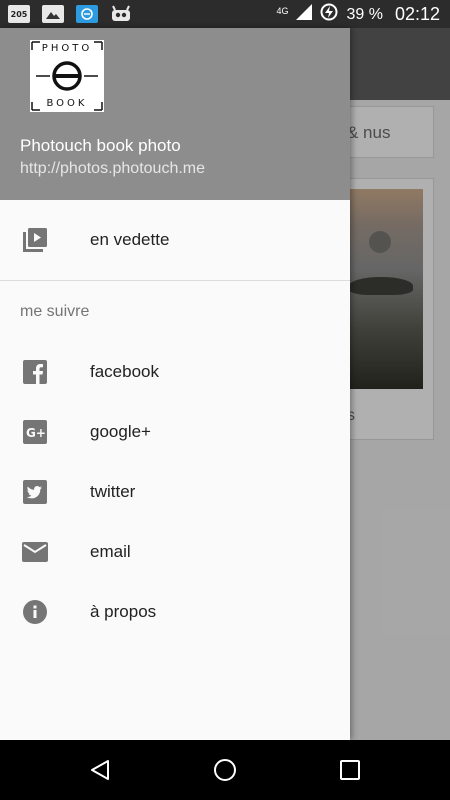  I want to click on clock: 02:12, so click(417, 14).